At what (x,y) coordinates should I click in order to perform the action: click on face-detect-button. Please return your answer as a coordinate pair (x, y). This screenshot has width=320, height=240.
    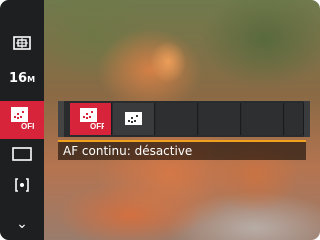
    Looking at the image, I should click on (22, 186).